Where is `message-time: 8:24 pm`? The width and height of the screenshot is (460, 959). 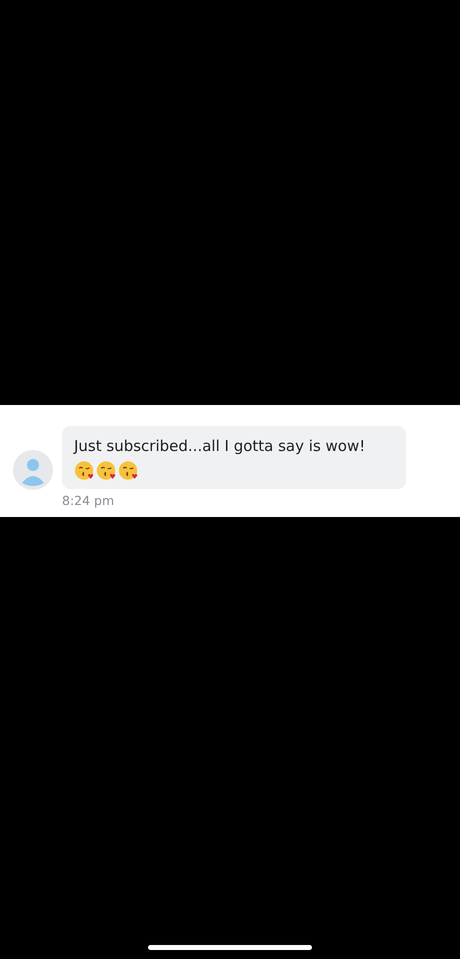
message-time: 8:24 pm is located at coordinates (89, 500).